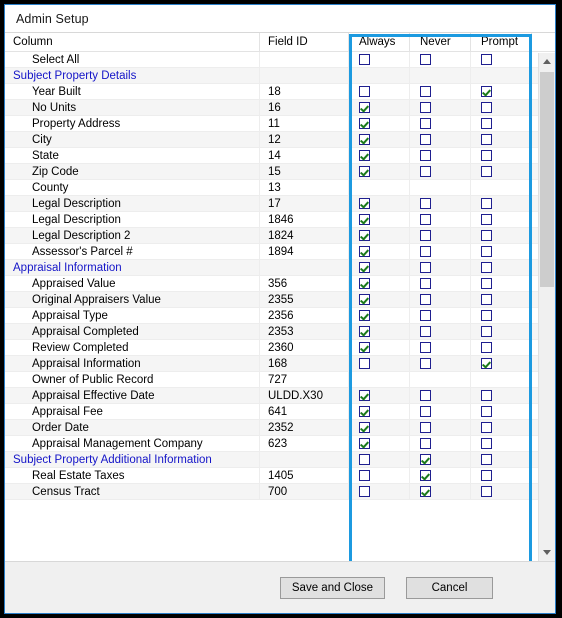 The height and width of the screenshot is (618, 562). Describe the element at coordinates (280, 284) in the screenshot. I see `table-row: Appraised Value 356` at that location.